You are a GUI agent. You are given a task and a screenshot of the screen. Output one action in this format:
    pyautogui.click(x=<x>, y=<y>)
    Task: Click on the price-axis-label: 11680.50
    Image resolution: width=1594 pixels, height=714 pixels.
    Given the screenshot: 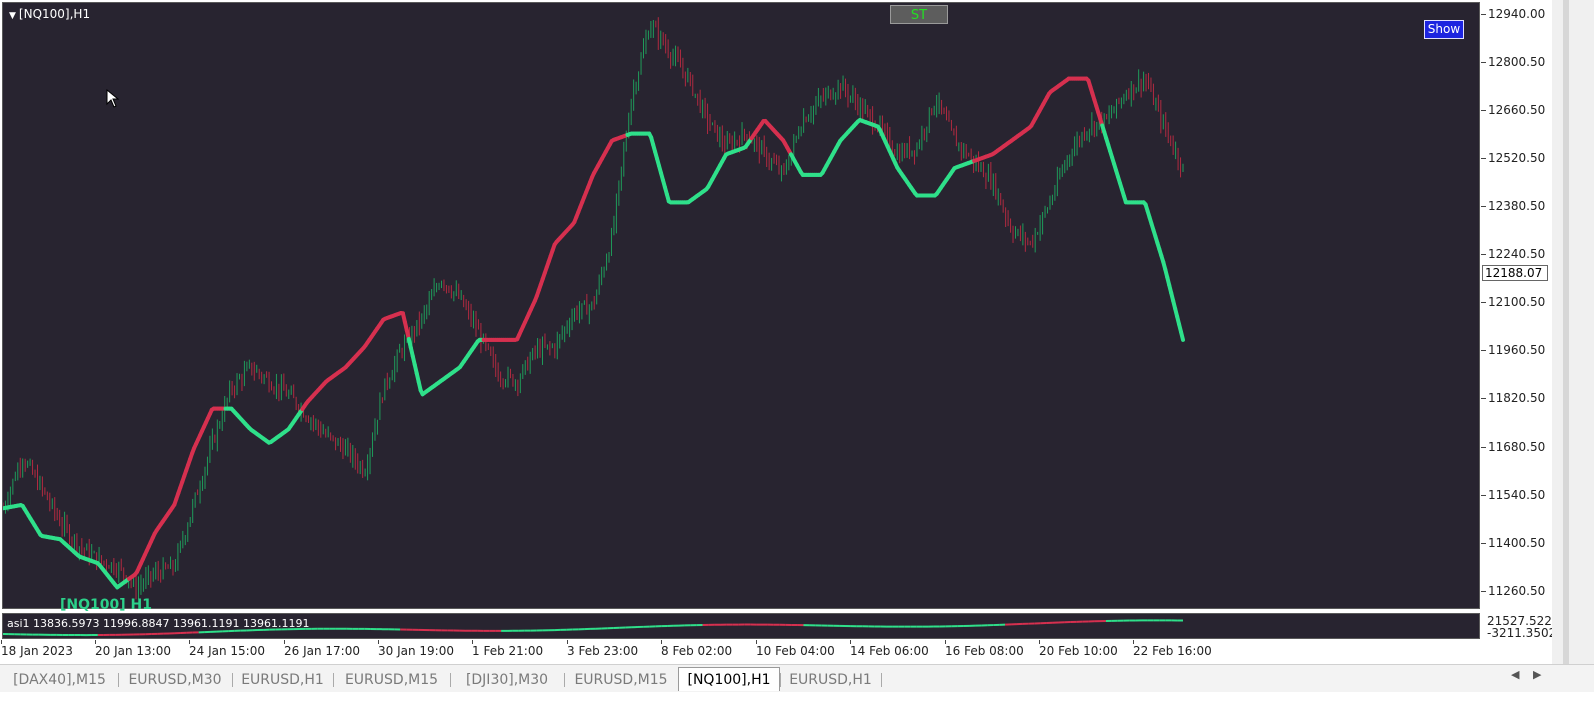 What is the action you would take?
    pyautogui.click(x=1517, y=447)
    